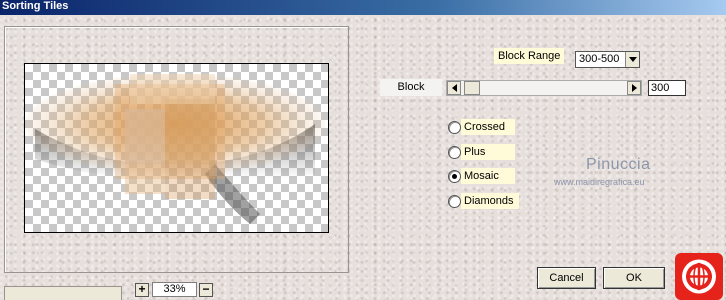 This screenshot has width=726, height=300. I want to click on zoom-level-field: 33%, so click(174, 289).